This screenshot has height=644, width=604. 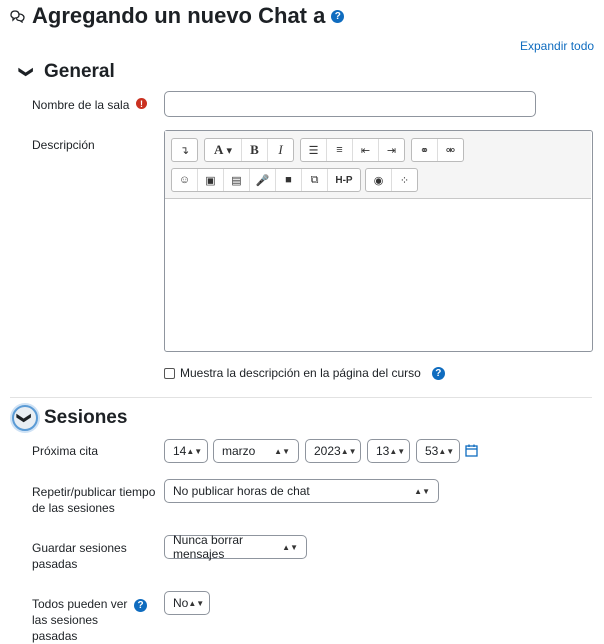 I want to click on everyone-view-select: No ▲▼, so click(x=187, y=603).